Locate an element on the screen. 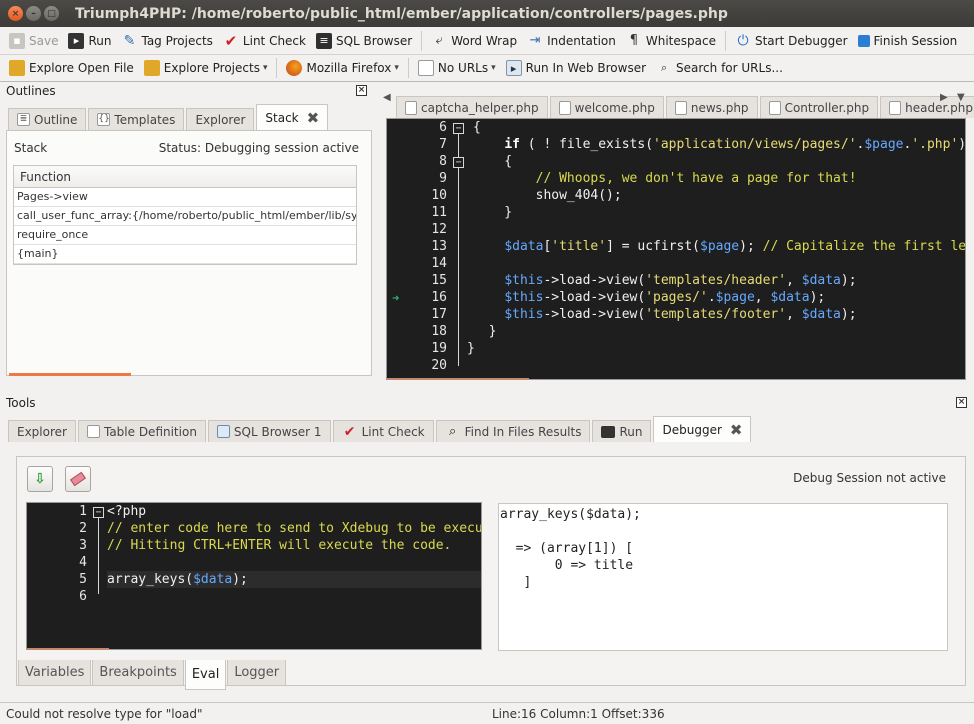 This screenshot has height=724, width=974. tab-table-definition: Table Definition is located at coordinates (141, 431).